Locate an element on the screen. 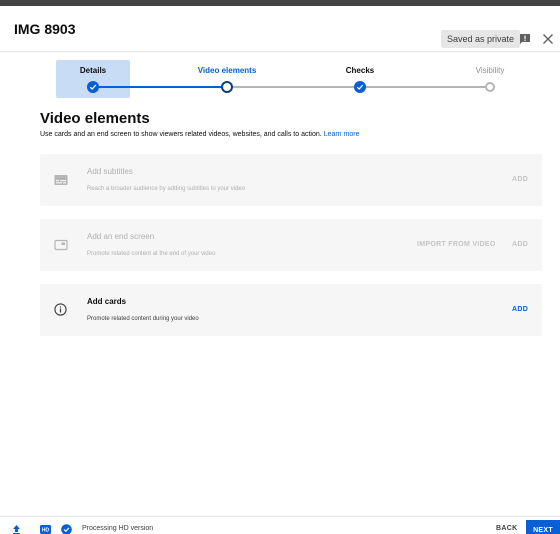 The image size is (560, 534). section-title: Video elements is located at coordinates (95, 118).